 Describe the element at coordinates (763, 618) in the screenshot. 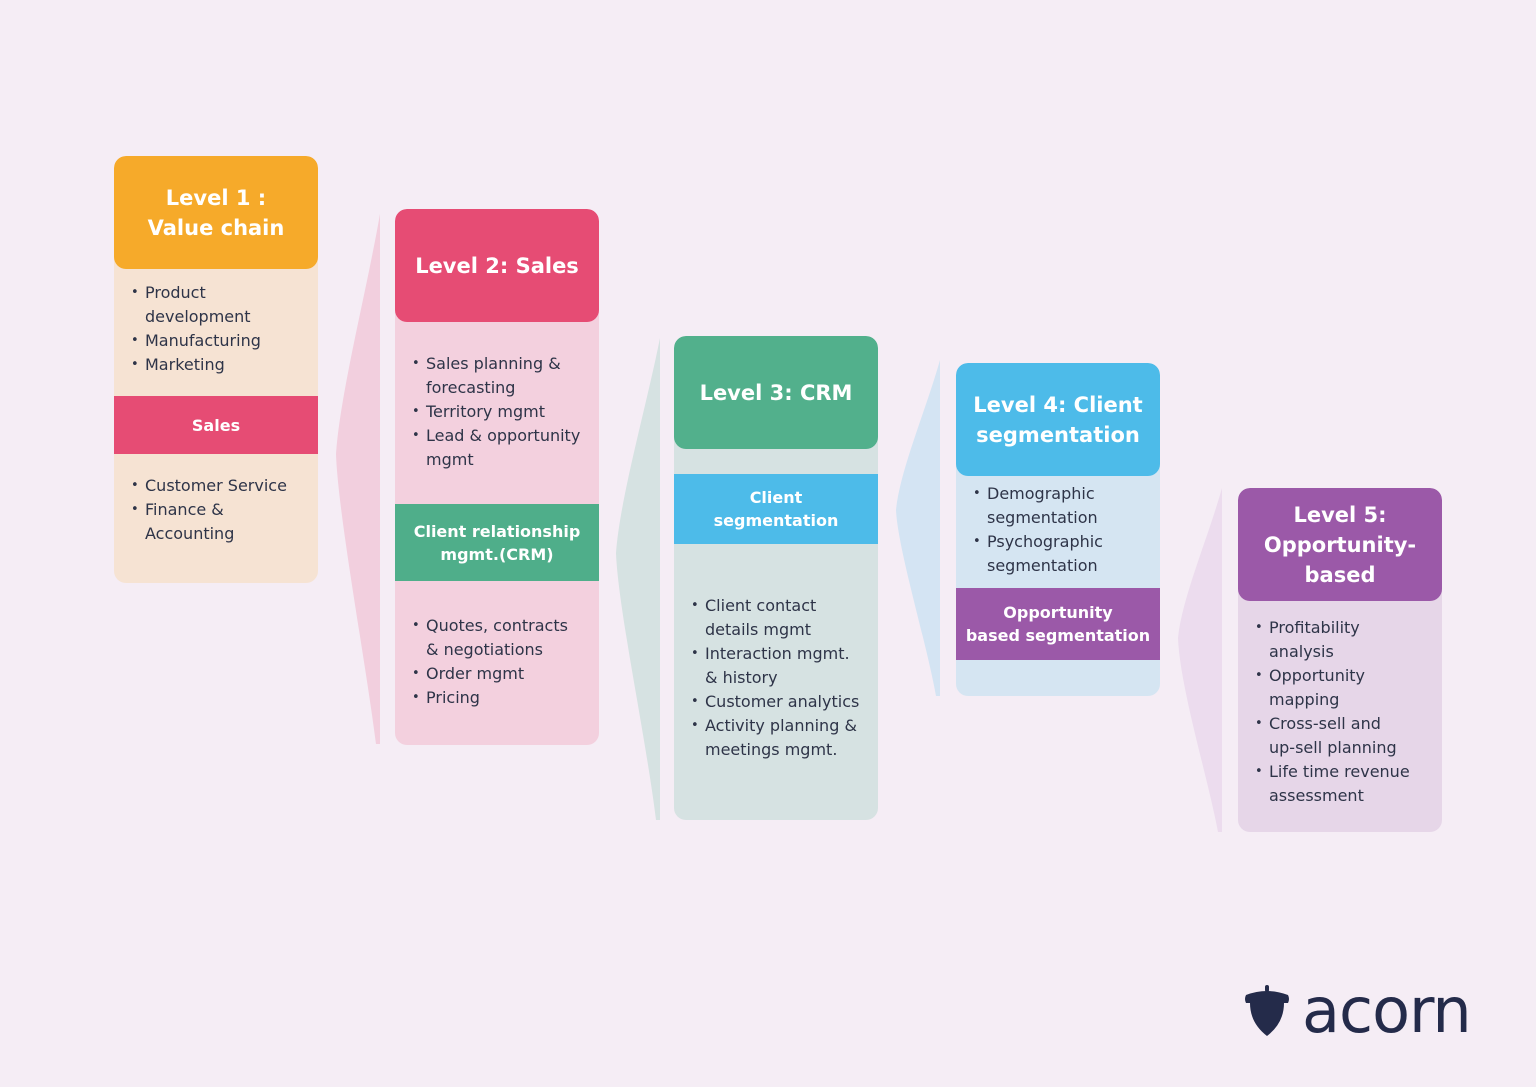

I see `list-item: Client contact details mgmt` at that location.